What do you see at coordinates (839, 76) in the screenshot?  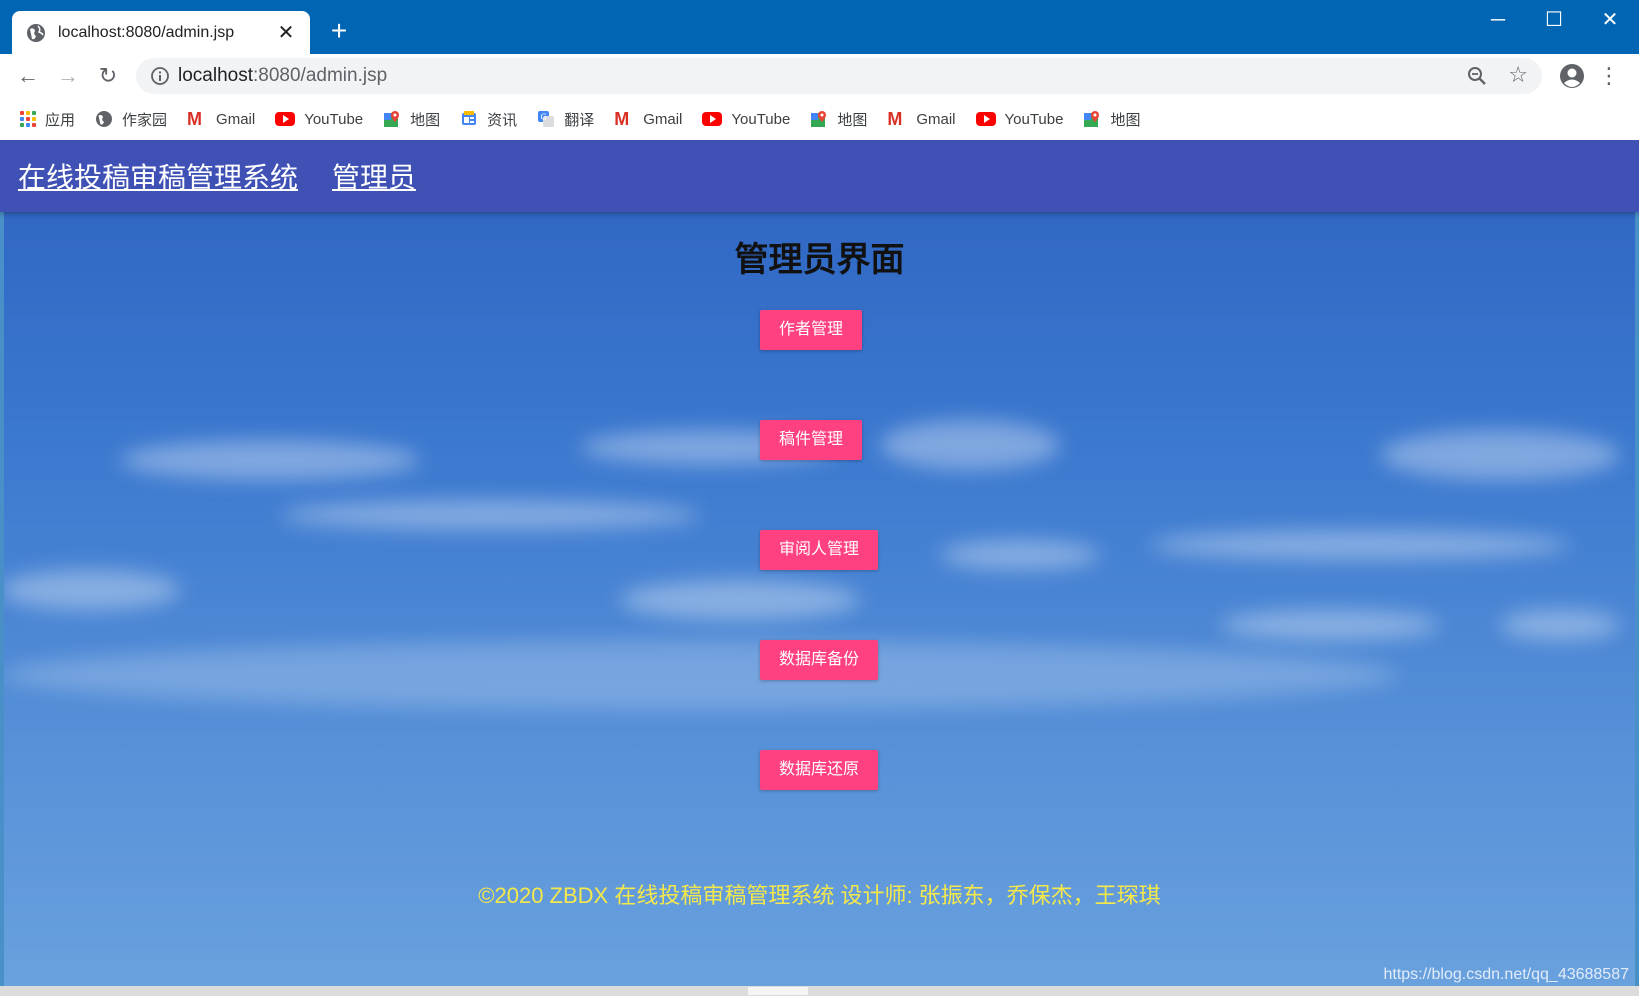 I see `url-bar: localhost:8080/admin.jsp ☆` at bounding box center [839, 76].